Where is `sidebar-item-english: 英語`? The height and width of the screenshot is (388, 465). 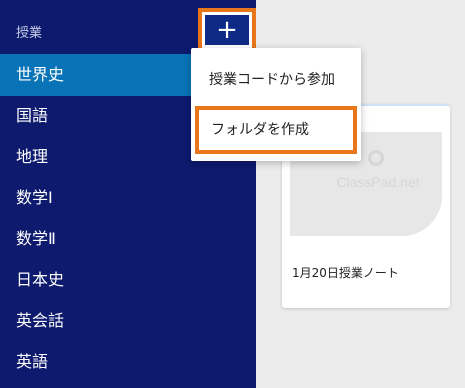
sidebar-item-english: 英語 is located at coordinates (128, 362).